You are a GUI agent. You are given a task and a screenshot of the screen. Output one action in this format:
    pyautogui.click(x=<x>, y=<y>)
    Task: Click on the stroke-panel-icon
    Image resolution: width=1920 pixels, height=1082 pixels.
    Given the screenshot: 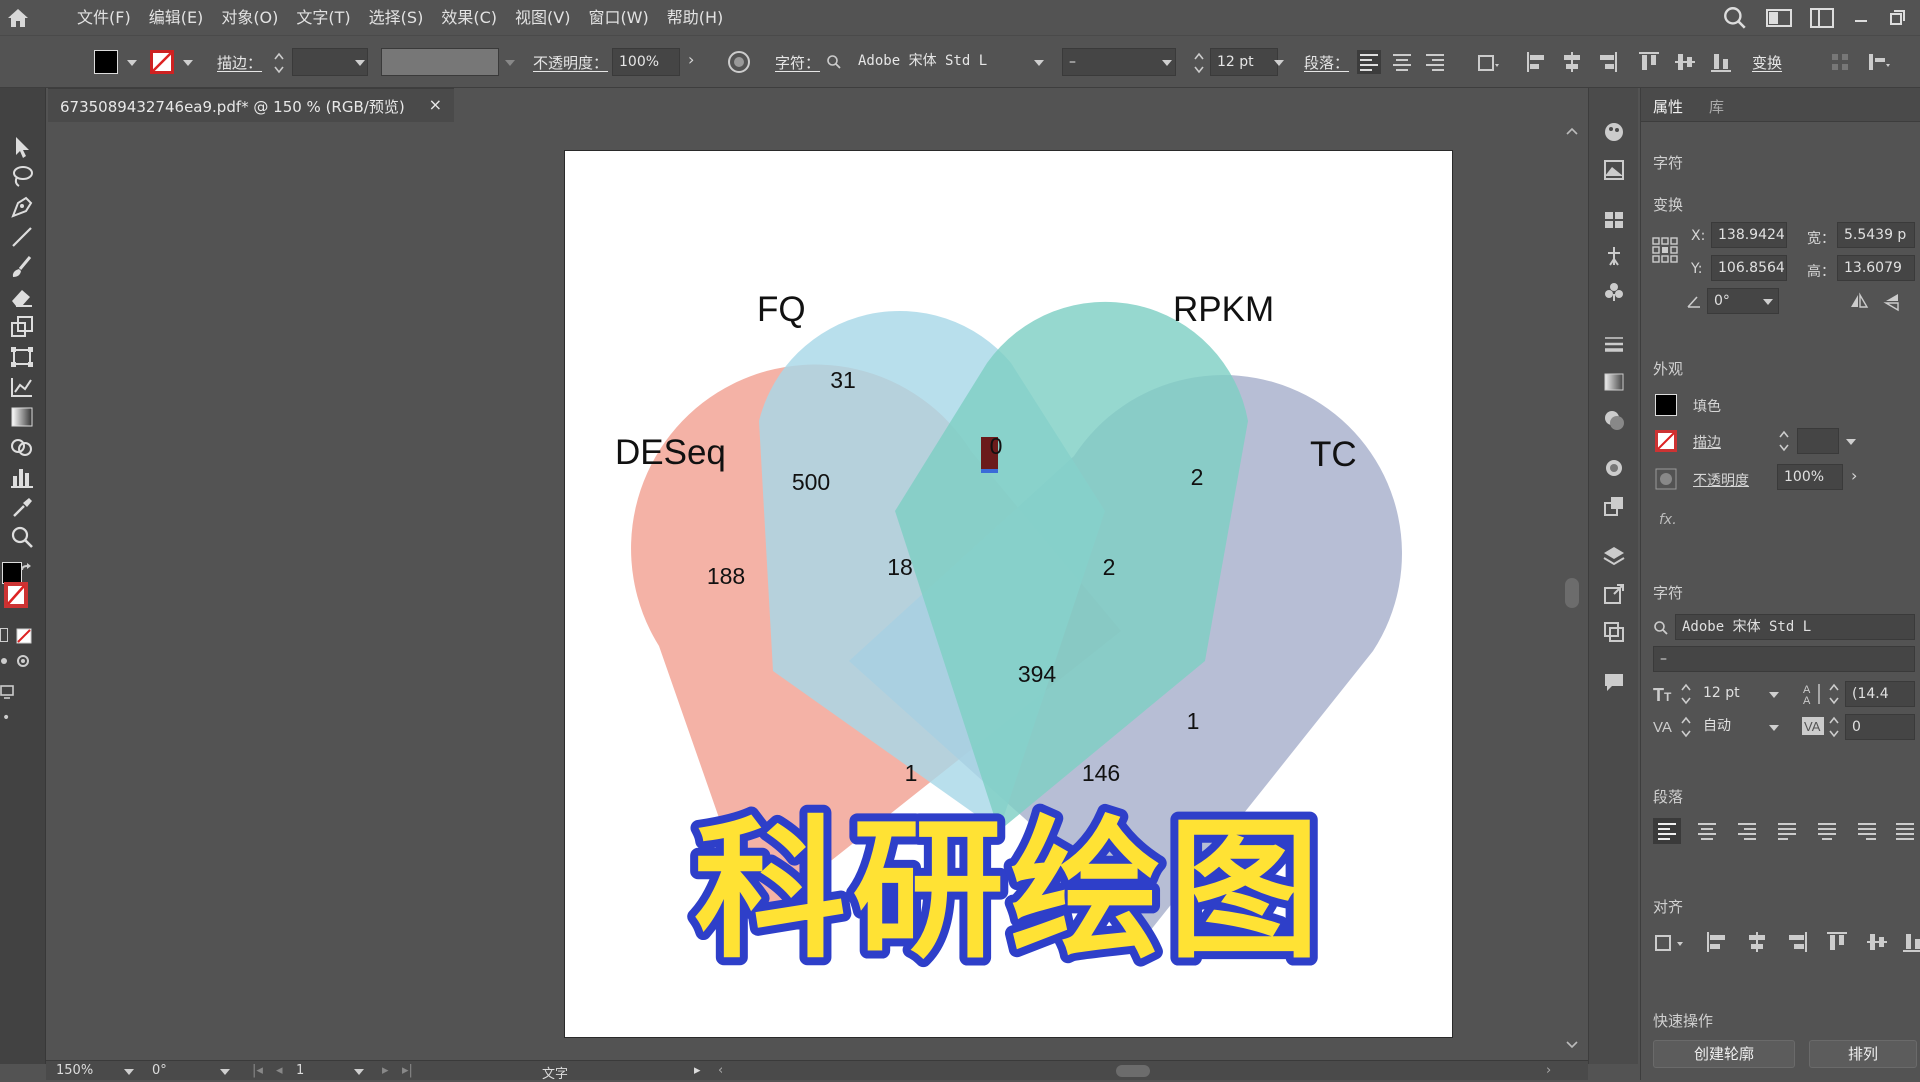 What is the action you would take?
    pyautogui.click(x=1614, y=344)
    